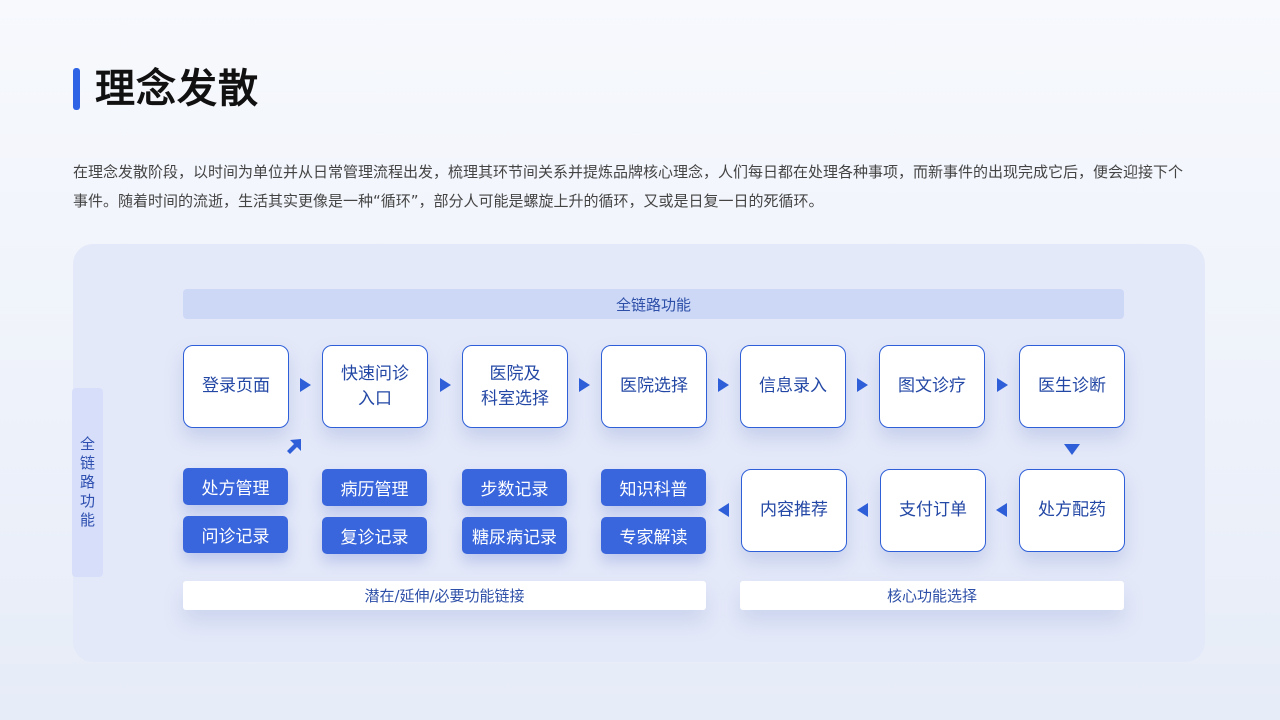 The image size is (1280, 720). What do you see at coordinates (375, 386) in the screenshot?
I see `node-quick-consult-entry: 快速问诊 入口` at bounding box center [375, 386].